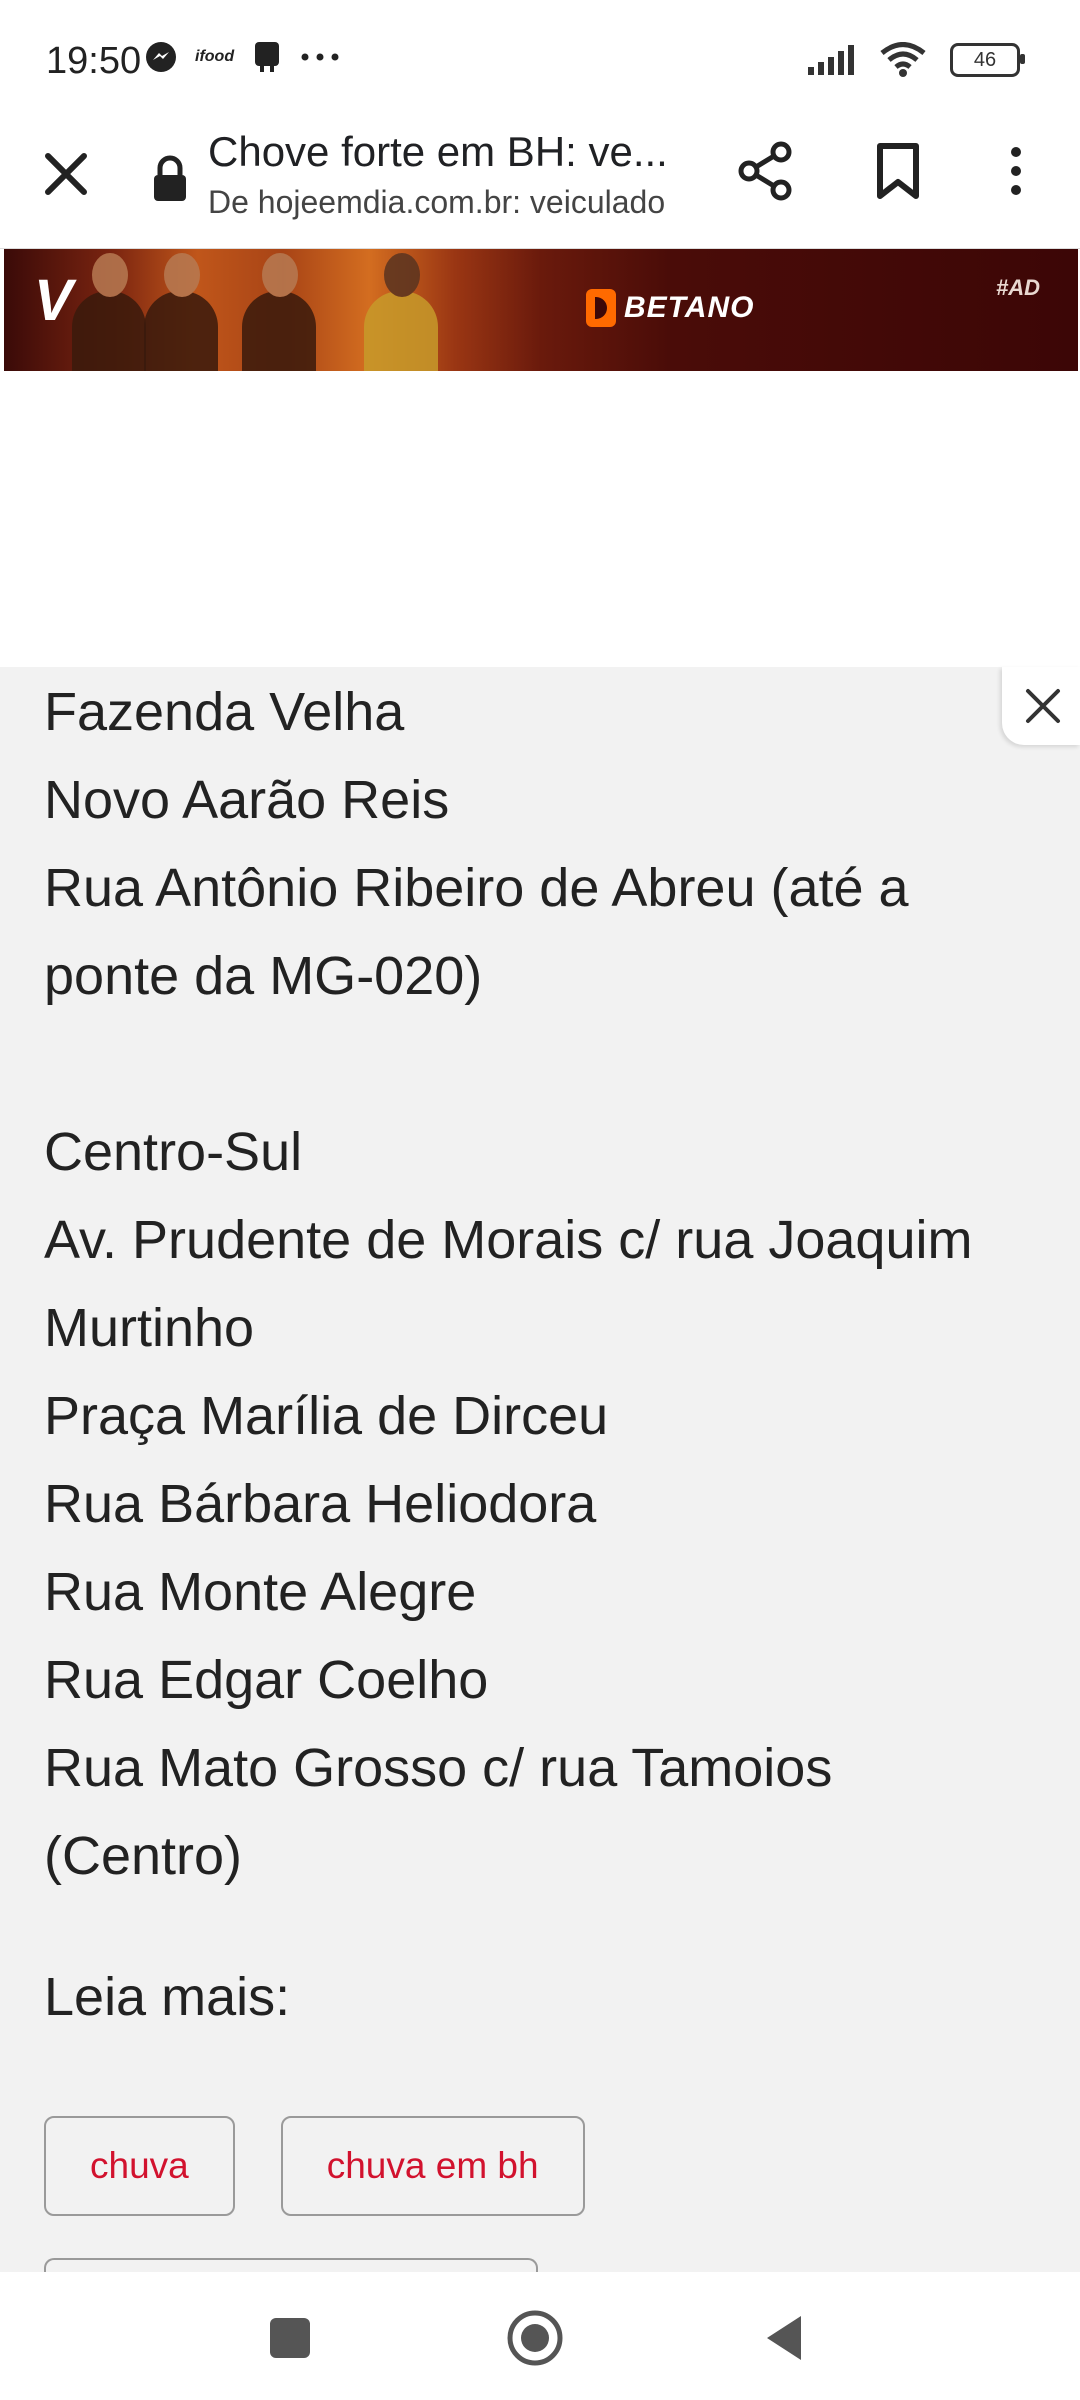 Image resolution: width=1080 pixels, height=2400 pixels. What do you see at coordinates (985, 59) in the screenshot?
I see `battery-level: 46` at bounding box center [985, 59].